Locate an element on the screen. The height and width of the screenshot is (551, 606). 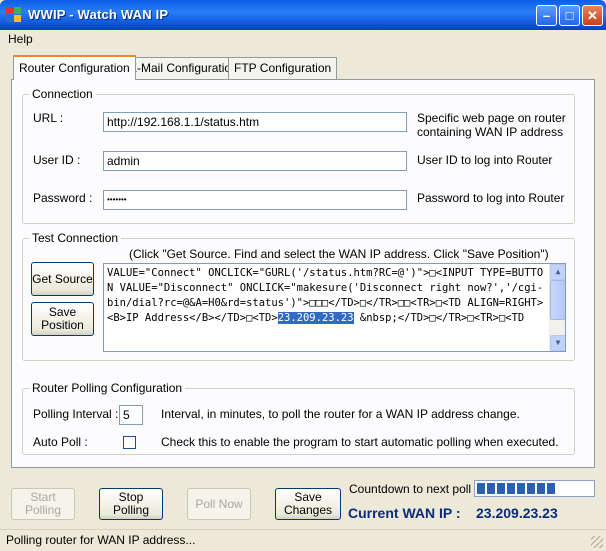
countdown-label: Countdown to next poll : is located at coordinates (413, 489).